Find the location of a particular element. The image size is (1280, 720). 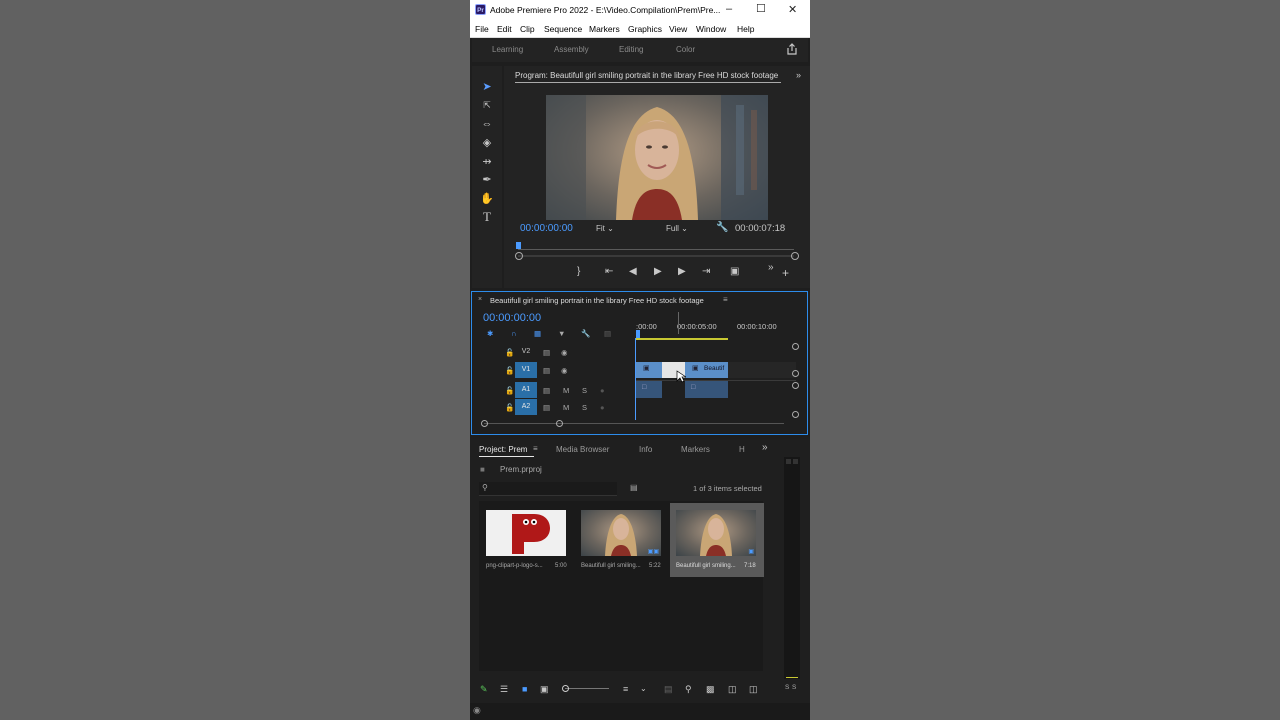

timeline-scroll-start is located at coordinates (484, 423).